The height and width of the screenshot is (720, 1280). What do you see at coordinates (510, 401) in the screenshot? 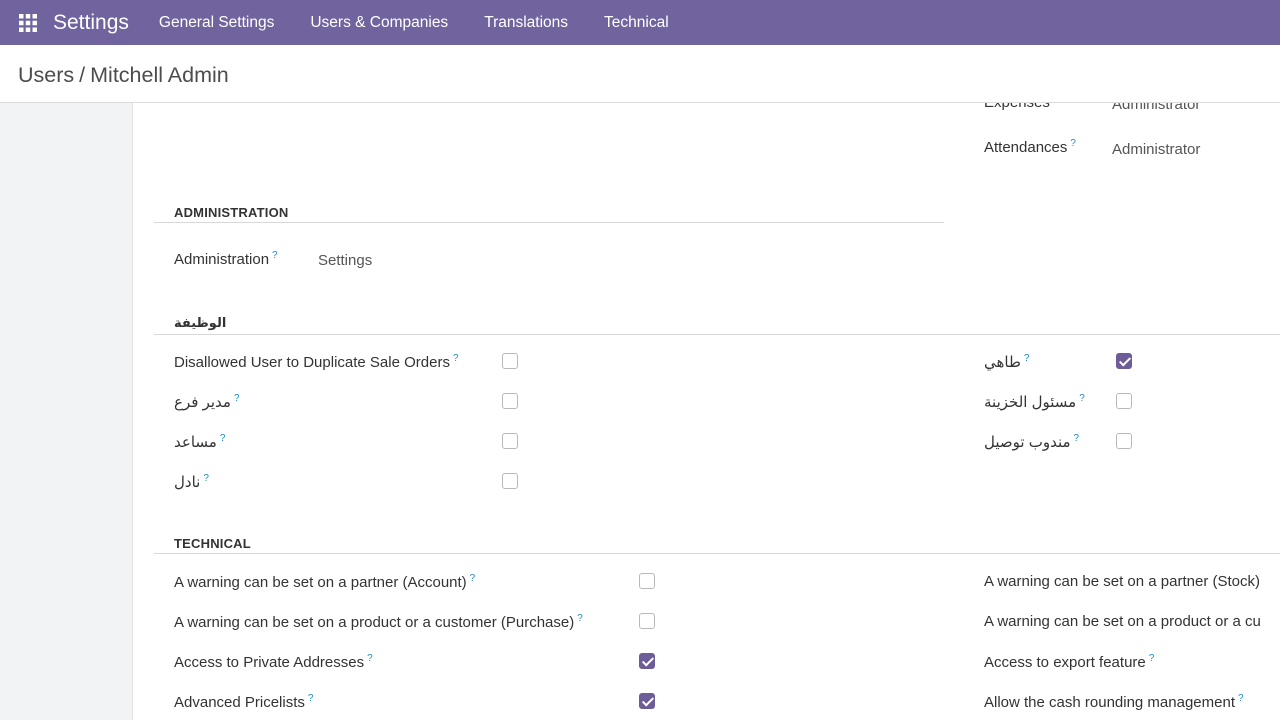
I see `branch-manager-checkbox` at bounding box center [510, 401].